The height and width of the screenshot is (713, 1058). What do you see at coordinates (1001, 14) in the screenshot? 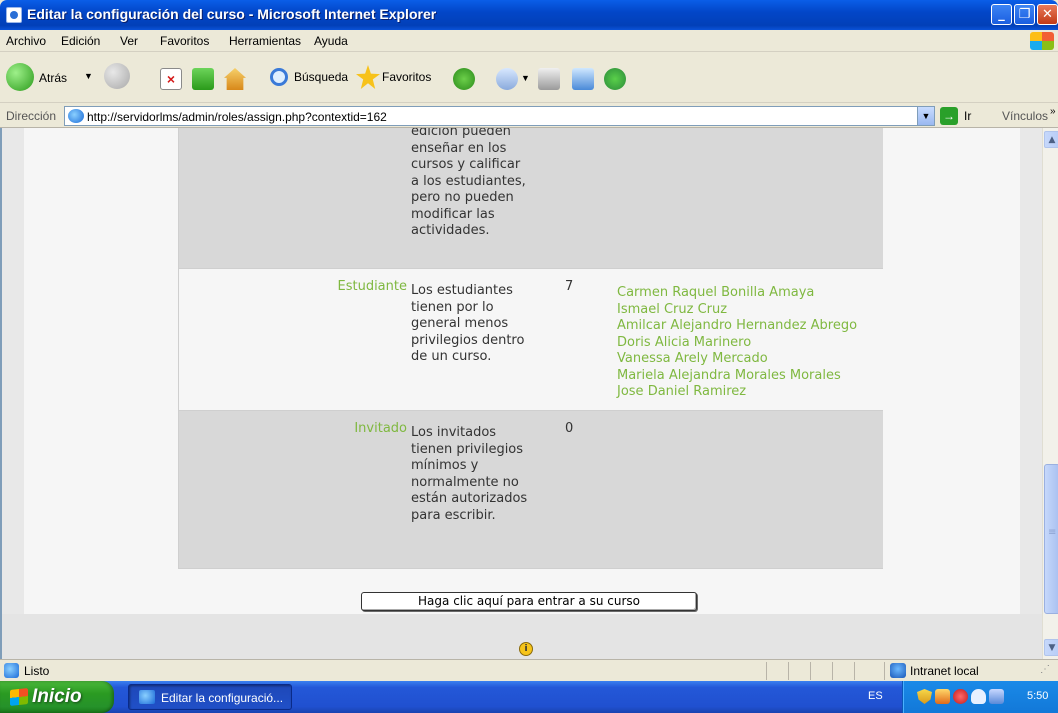
I see `minimize-button: _` at bounding box center [1001, 14].